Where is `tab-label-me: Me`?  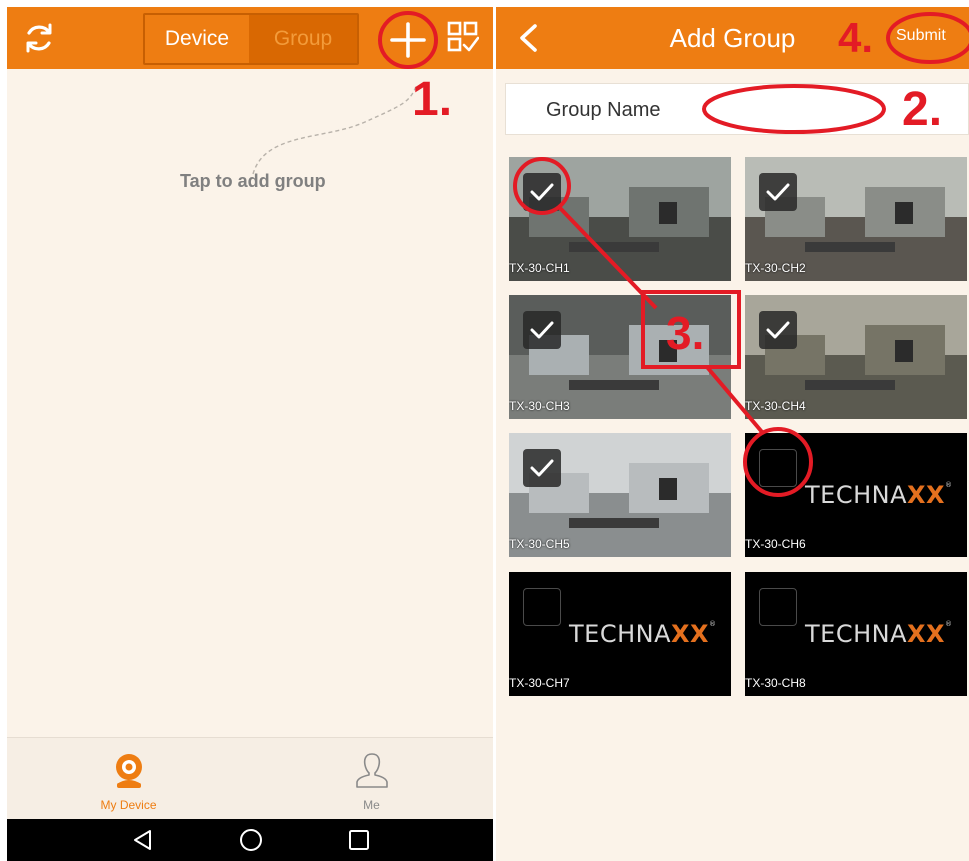 tab-label-me: Me is located at coordinates (371, 805).